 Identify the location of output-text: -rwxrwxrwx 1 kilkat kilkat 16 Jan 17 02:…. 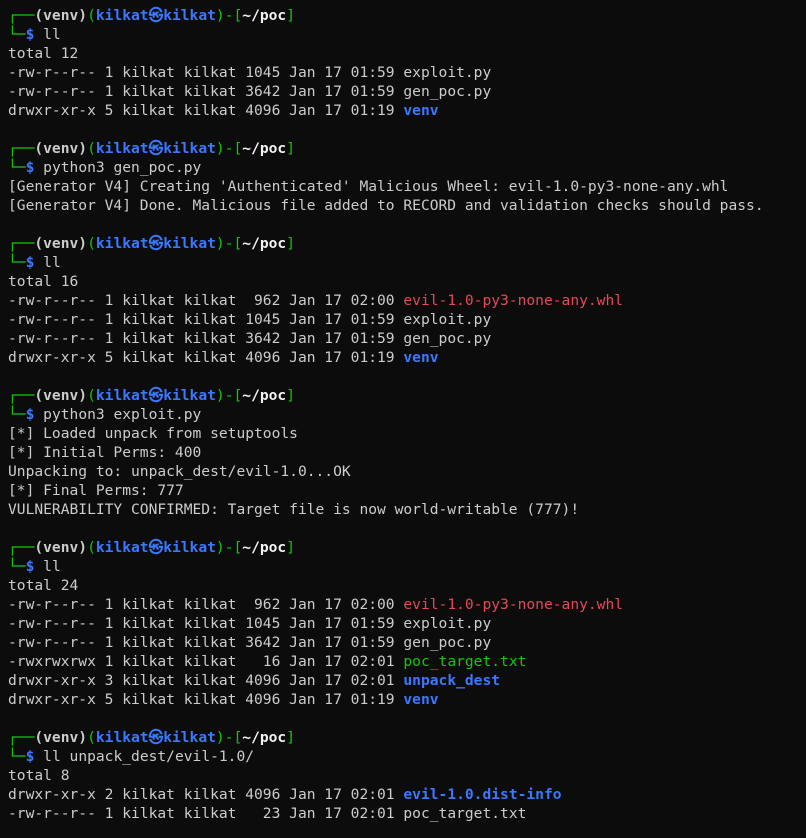
(206, 661).